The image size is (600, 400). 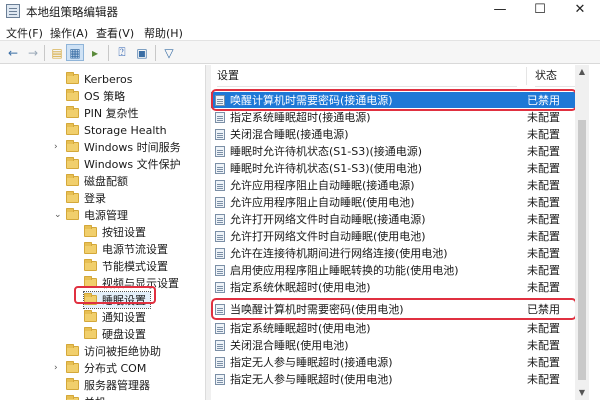 What do you see at coordinates (102, 113) in the screenshot?
I see `tree-item-pin-complexity: PIN 复杂性` at bounding box center [102, 113].